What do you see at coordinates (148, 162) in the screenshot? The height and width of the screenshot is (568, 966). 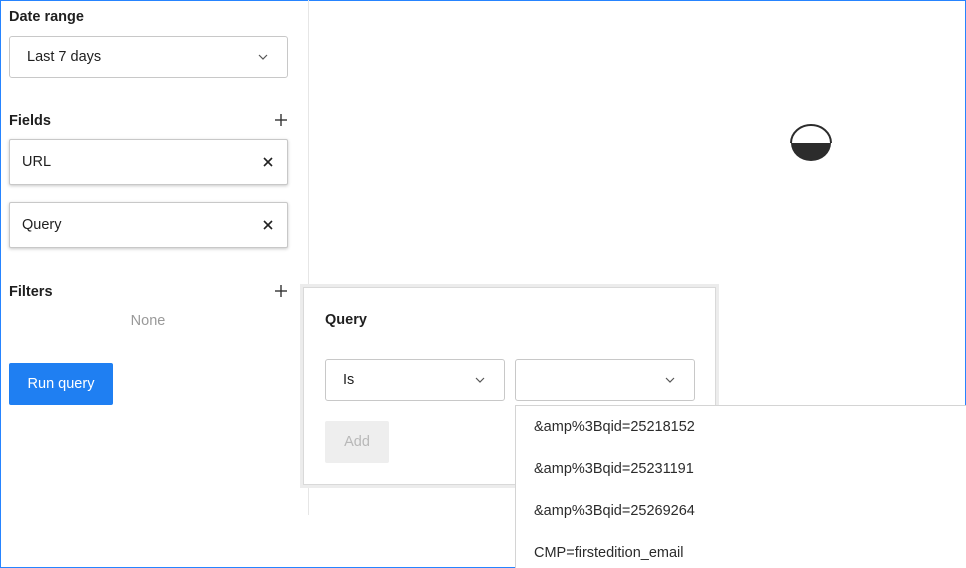 I see `field-card-url: URL` at bounding box center [148, 162].